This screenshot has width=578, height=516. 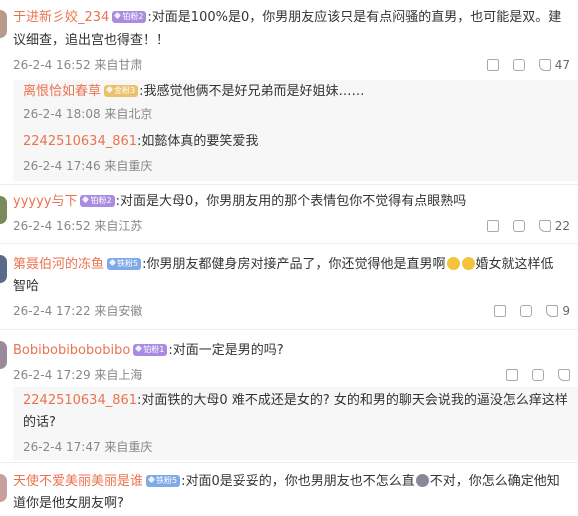 I want to click on comment-username: yyyyy与下, so click(x=45, y=201).